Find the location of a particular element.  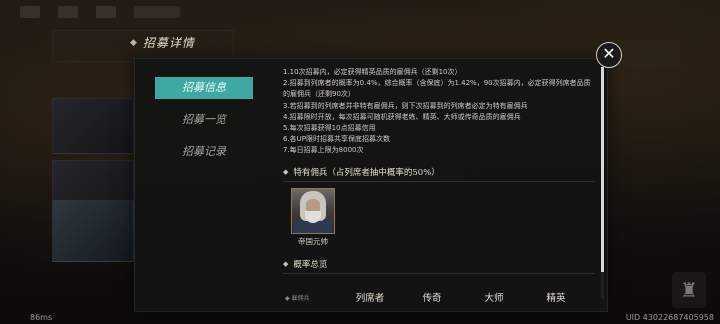

modal-header: ◆ 招募详情 is located at coordinates (162, 42).